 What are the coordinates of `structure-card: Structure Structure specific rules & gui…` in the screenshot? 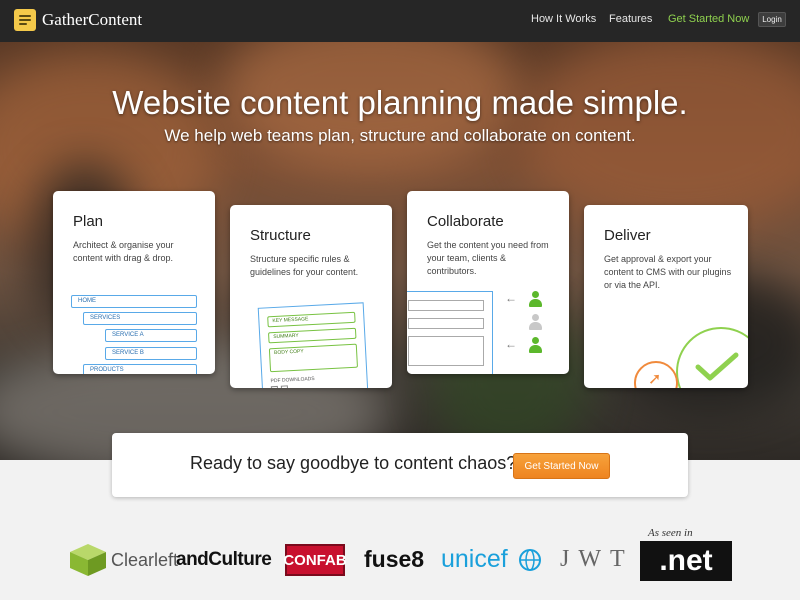 It's located at (311, 296).